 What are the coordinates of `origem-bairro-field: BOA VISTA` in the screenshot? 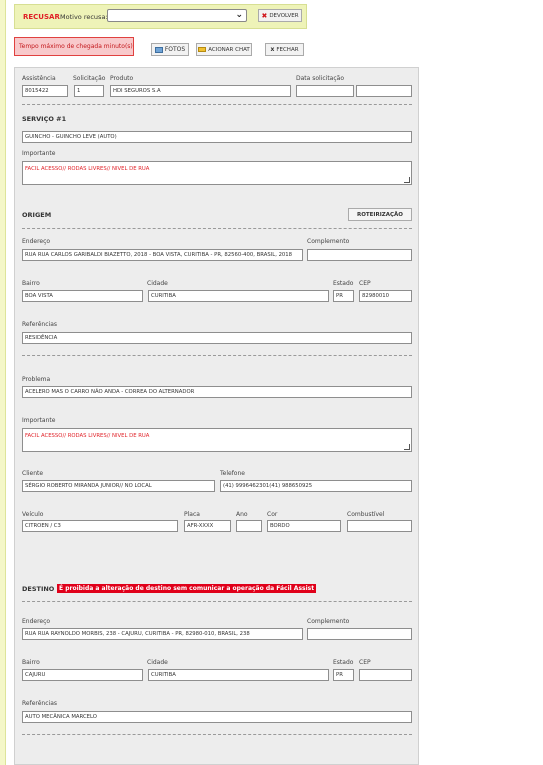 It's located at (82, 296).